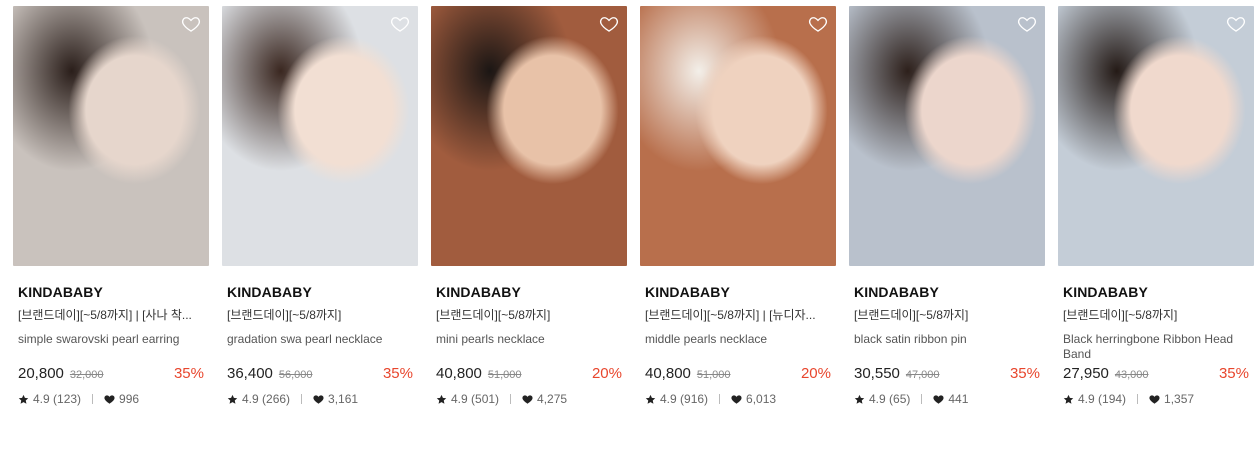 This screenshot has width=1258, height=450. I want to click on like-count: 996, so click(129, 399).